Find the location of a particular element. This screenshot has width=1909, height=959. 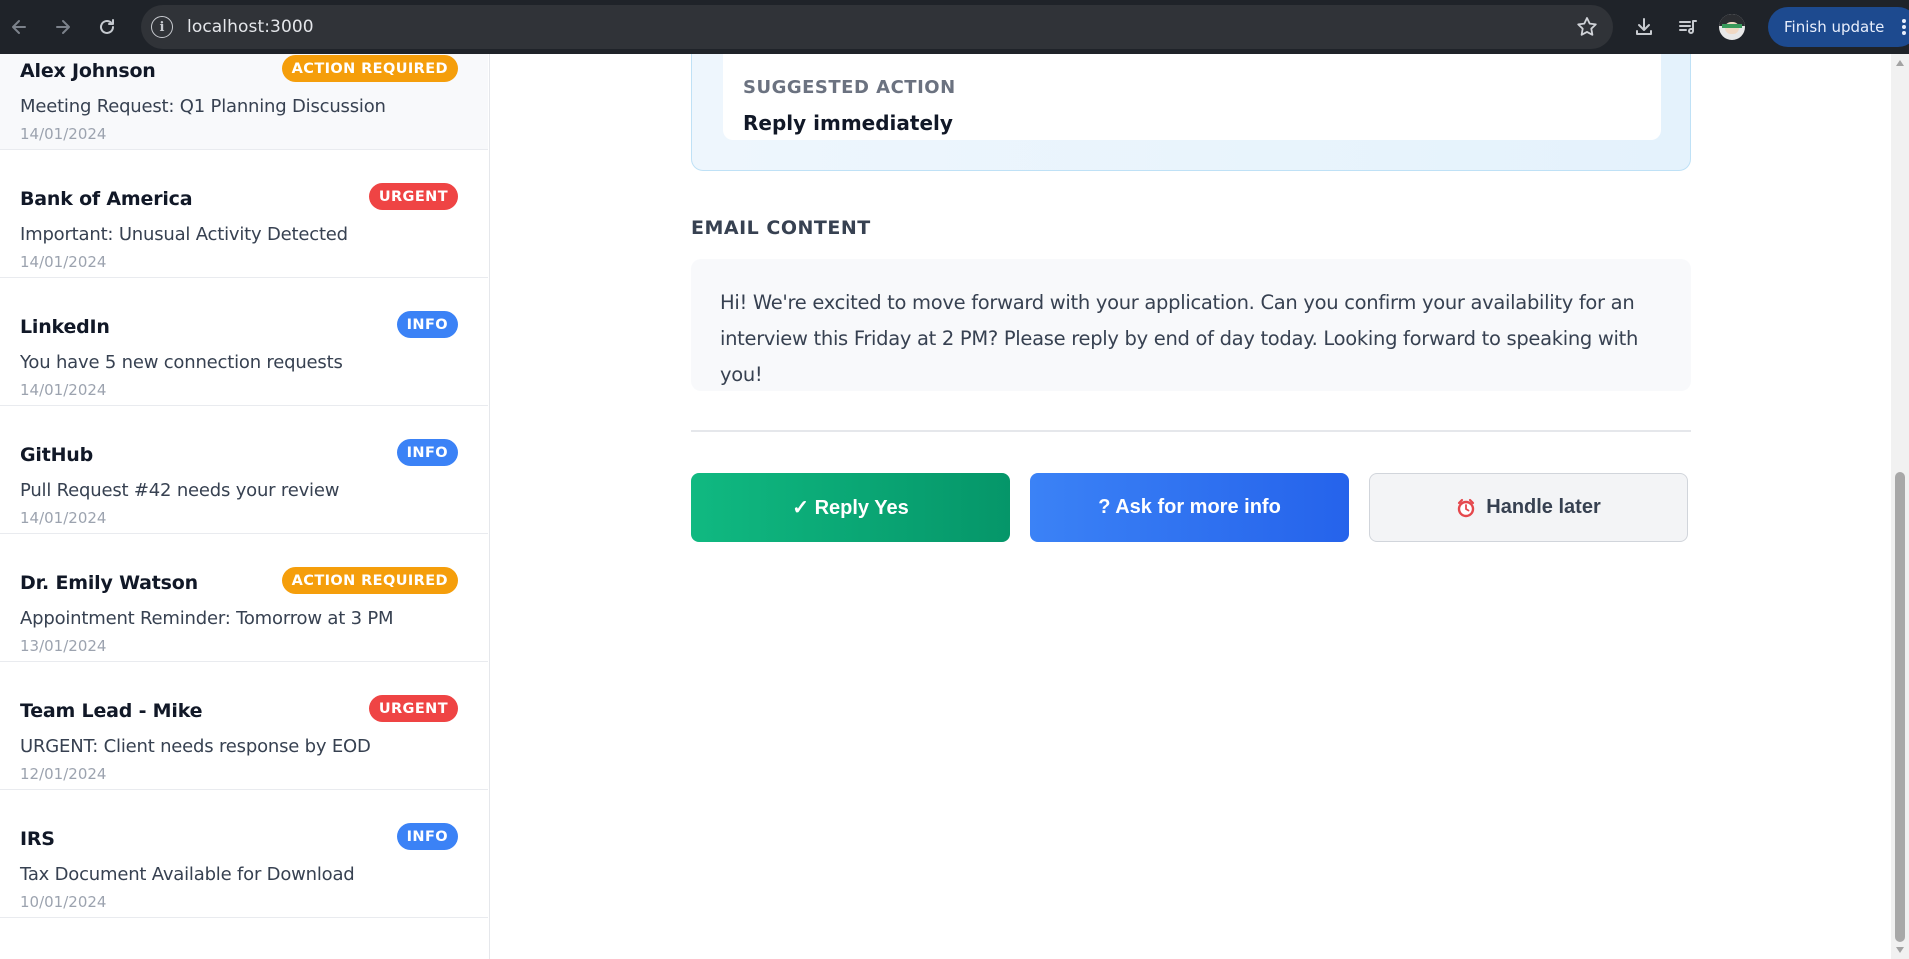

url-text: localhost:3000 is located at coordinates (250, 27).